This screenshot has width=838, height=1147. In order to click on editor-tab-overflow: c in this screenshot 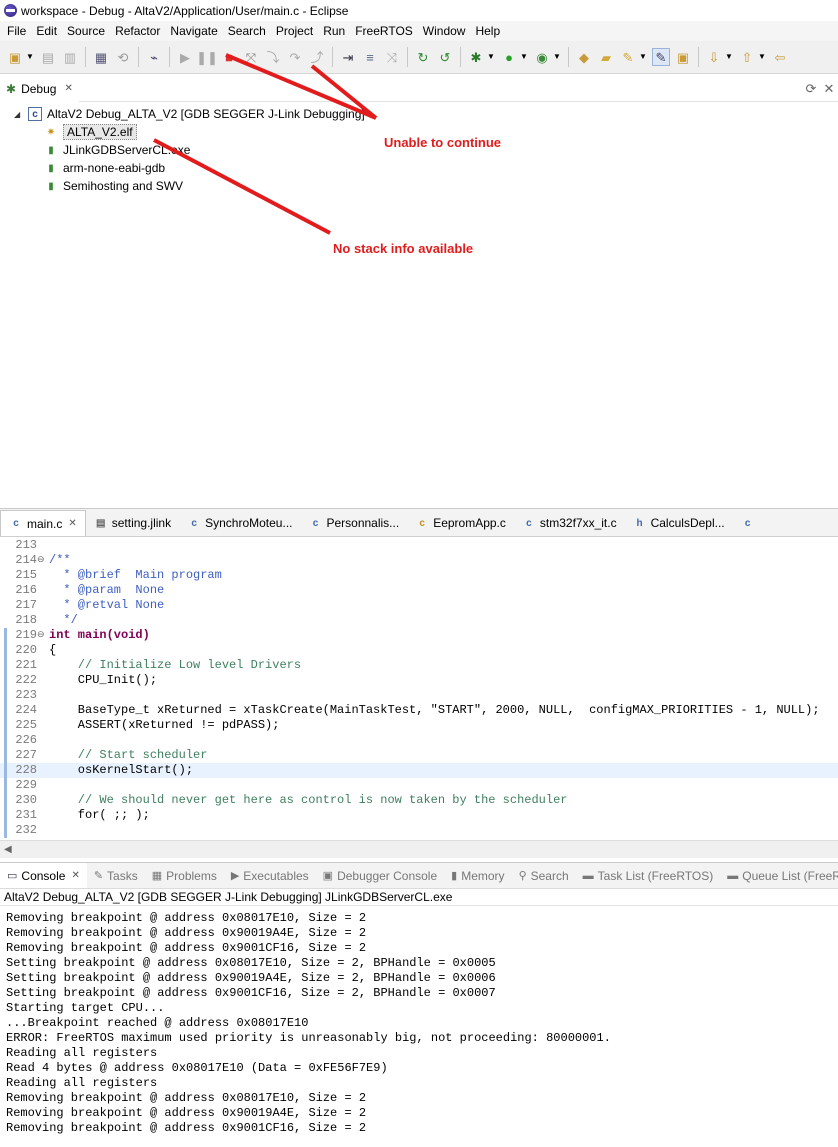, I will do `click(749, 523)`.